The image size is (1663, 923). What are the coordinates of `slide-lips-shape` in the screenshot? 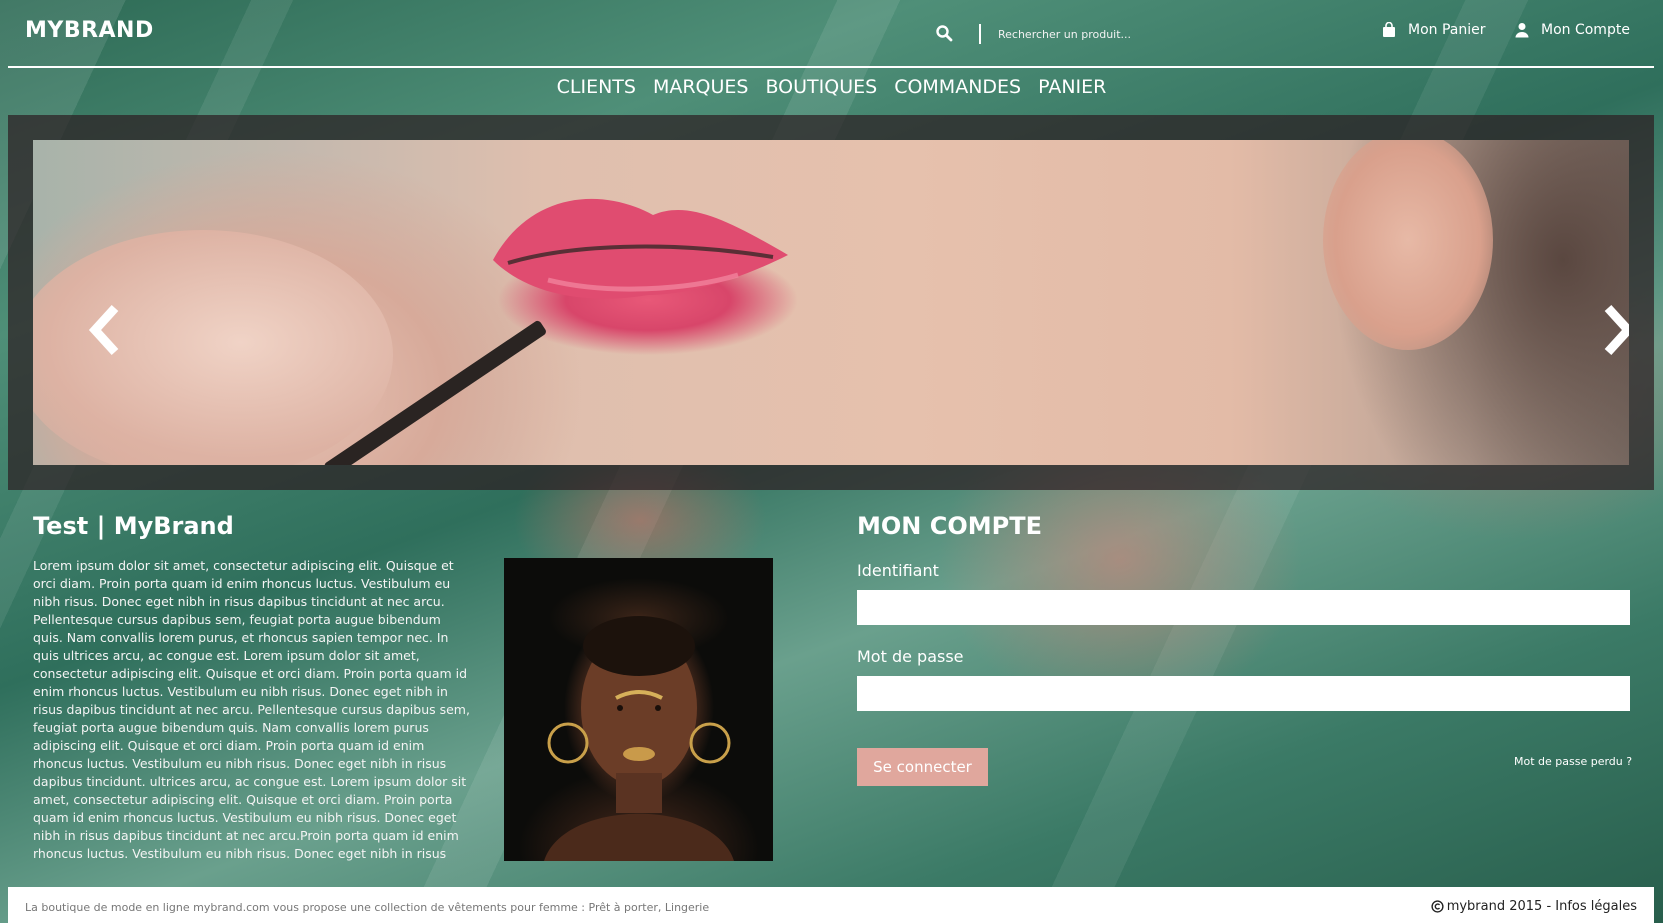 It's located at (640, 248).